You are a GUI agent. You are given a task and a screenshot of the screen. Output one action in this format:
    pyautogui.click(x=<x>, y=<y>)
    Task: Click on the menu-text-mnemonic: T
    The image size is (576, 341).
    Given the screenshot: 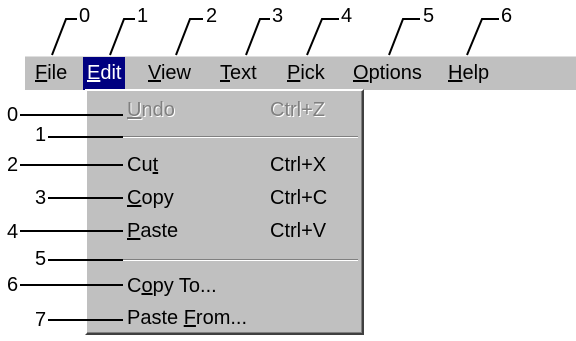 What is the action you would take?
    pyautogui.click(x=225, y=73)
    